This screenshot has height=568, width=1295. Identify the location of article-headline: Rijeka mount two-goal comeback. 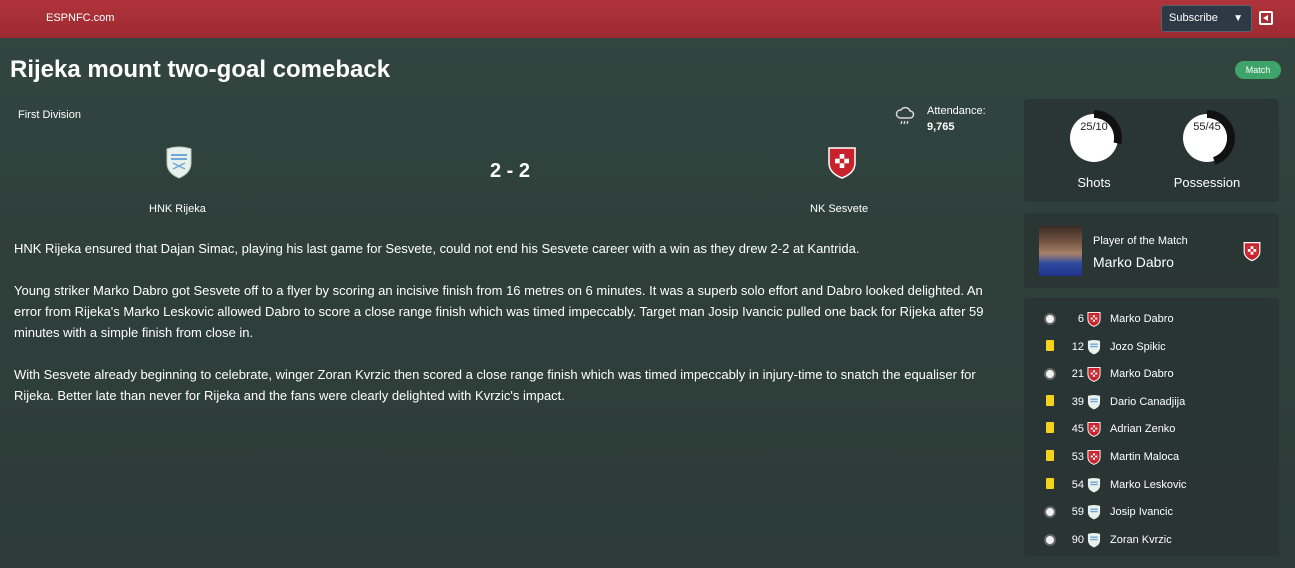
(200, 69).